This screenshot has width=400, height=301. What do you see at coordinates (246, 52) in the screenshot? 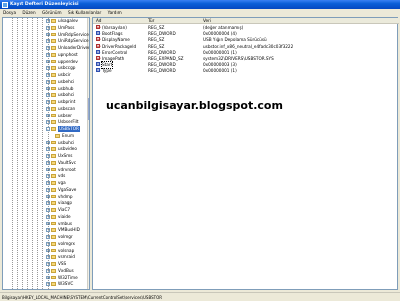
I see `value-row: 01 ErrorControl REG_DWORD 0x00000001 (1)` at bounding box center [246, 52].